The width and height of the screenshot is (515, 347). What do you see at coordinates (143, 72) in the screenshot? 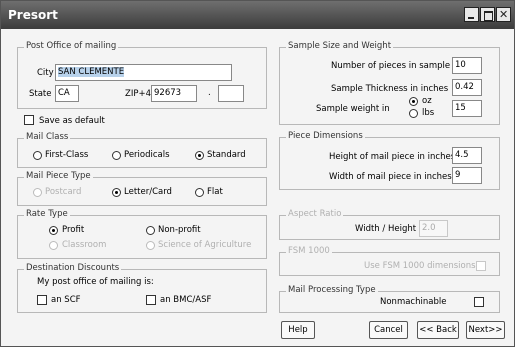
I see `city-field: SAN CLEMENTE` at bounding box center [143, 72].